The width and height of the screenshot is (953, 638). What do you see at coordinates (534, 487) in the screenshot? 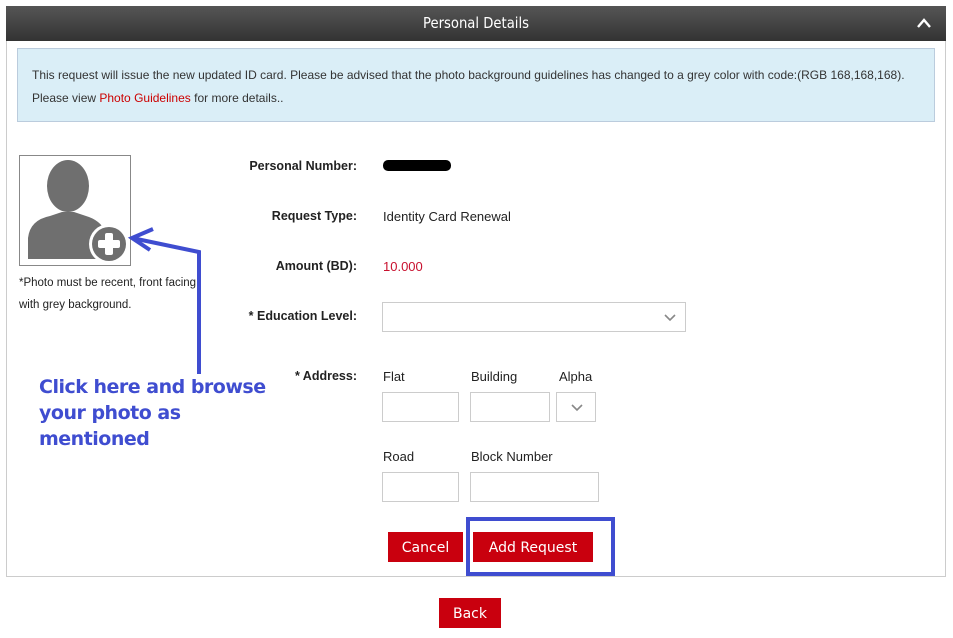
I see `block-number-input` at bounding box center [534, 487].